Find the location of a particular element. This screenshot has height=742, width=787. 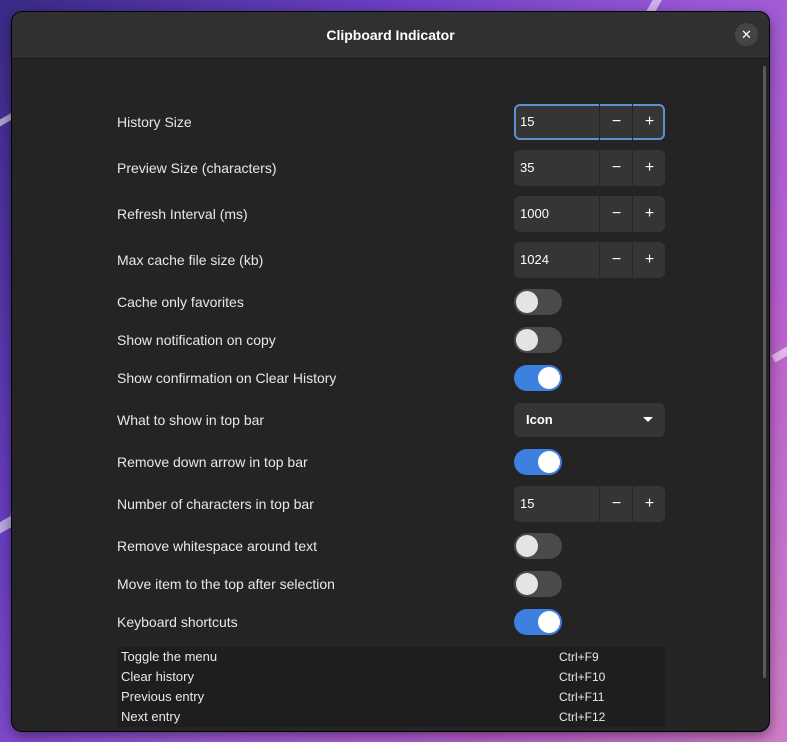

keyboard-shortcuts-toggle is located at coordinates (538, 622).